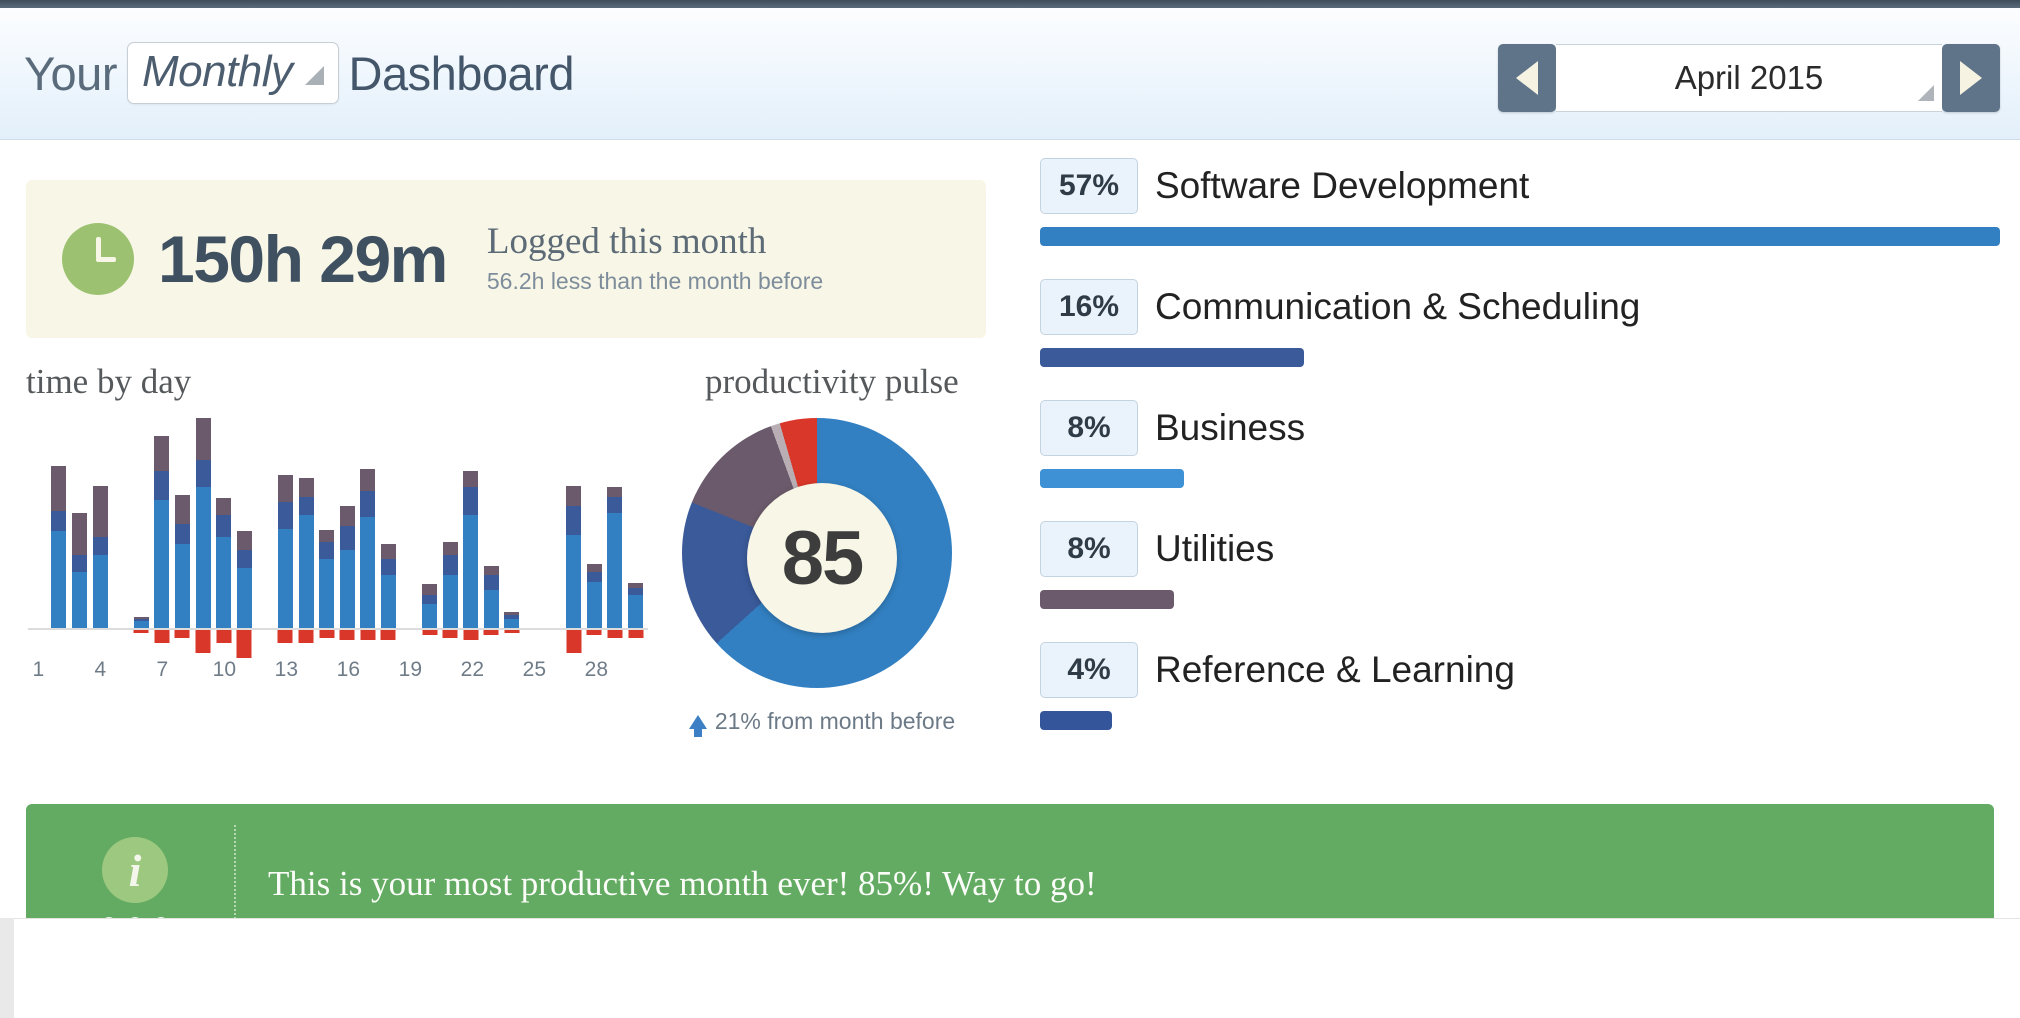  I want to click on category-row: 8% Business, so click(1520, 444).